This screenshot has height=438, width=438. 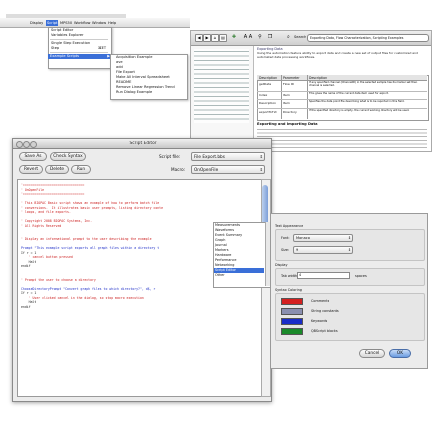 What do you see at coordinates (346, 332) in the screenshot?
I see `color-row: QBScript blocks` at bounding box center [346, 332].